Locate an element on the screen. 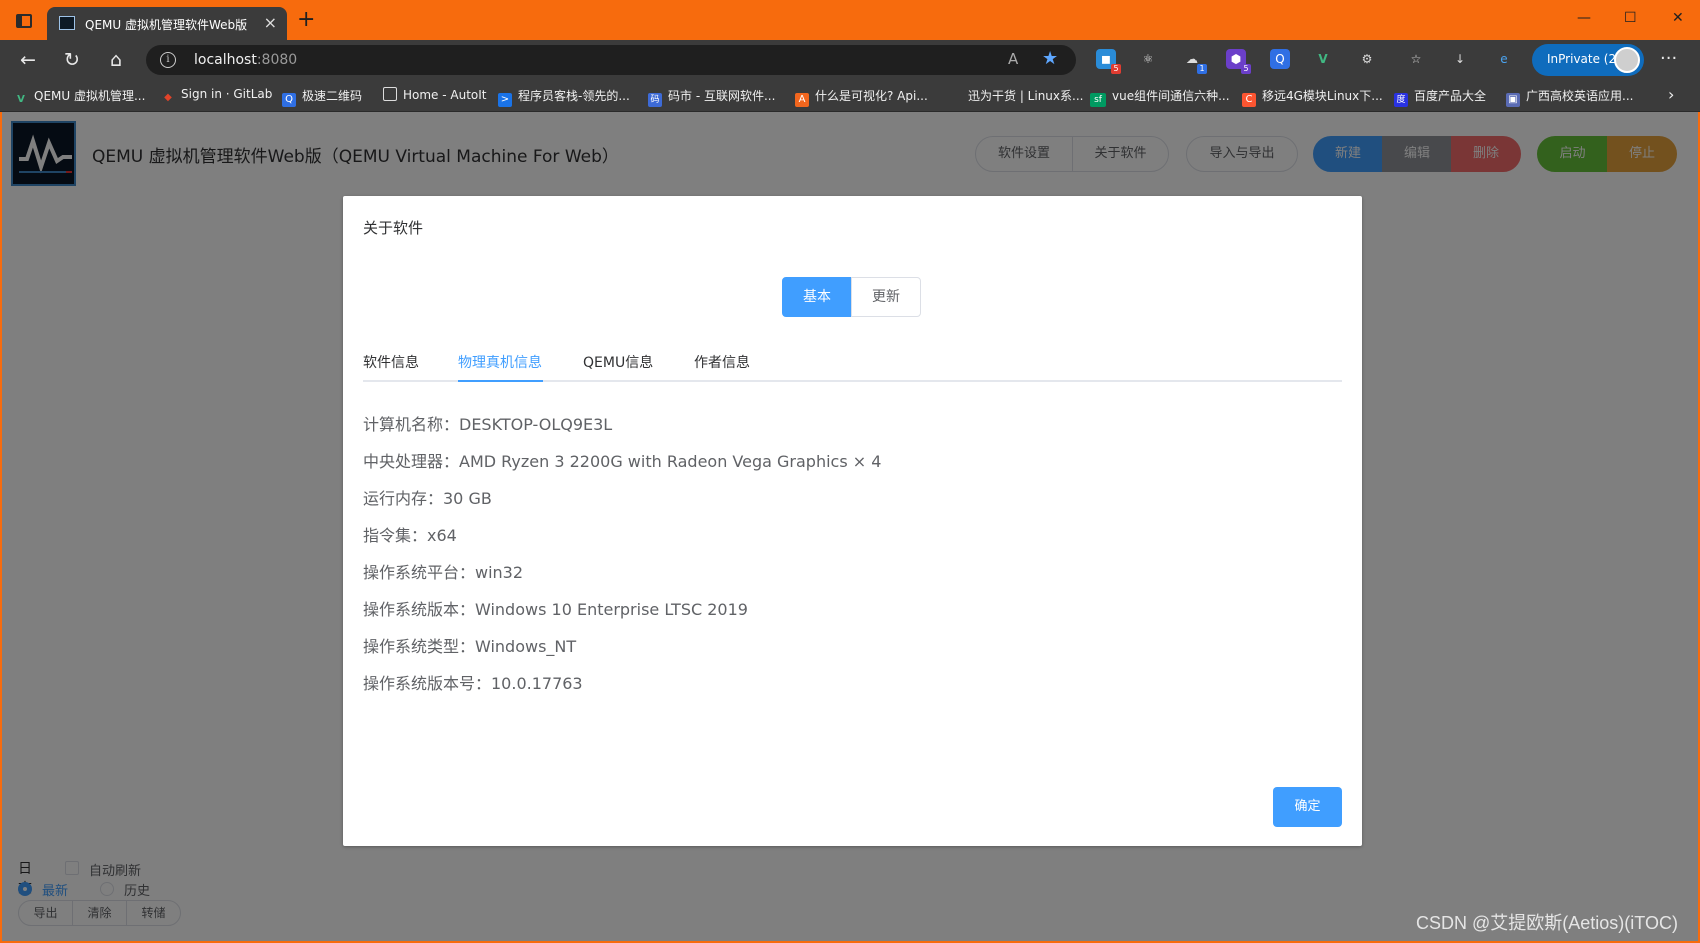 This screenshot has width=1700, height=943. url-host: localhost is located at coordinates (225, 60).